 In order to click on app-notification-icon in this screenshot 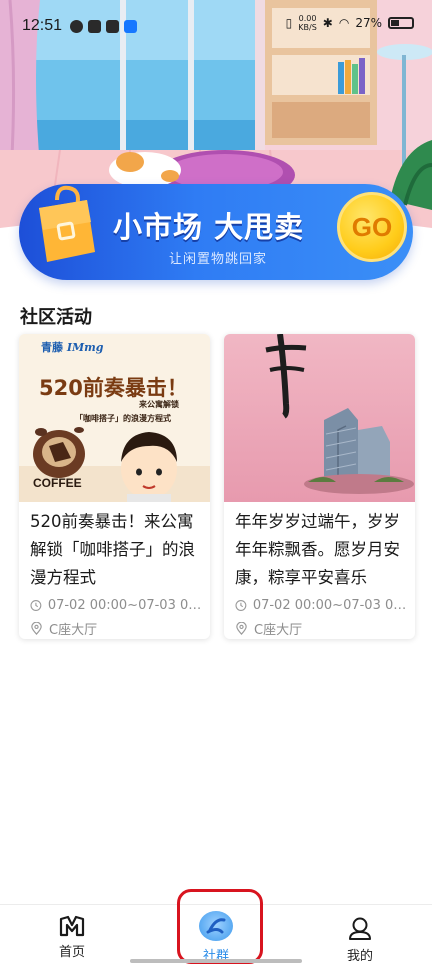, I will do `click(77, 26)`.